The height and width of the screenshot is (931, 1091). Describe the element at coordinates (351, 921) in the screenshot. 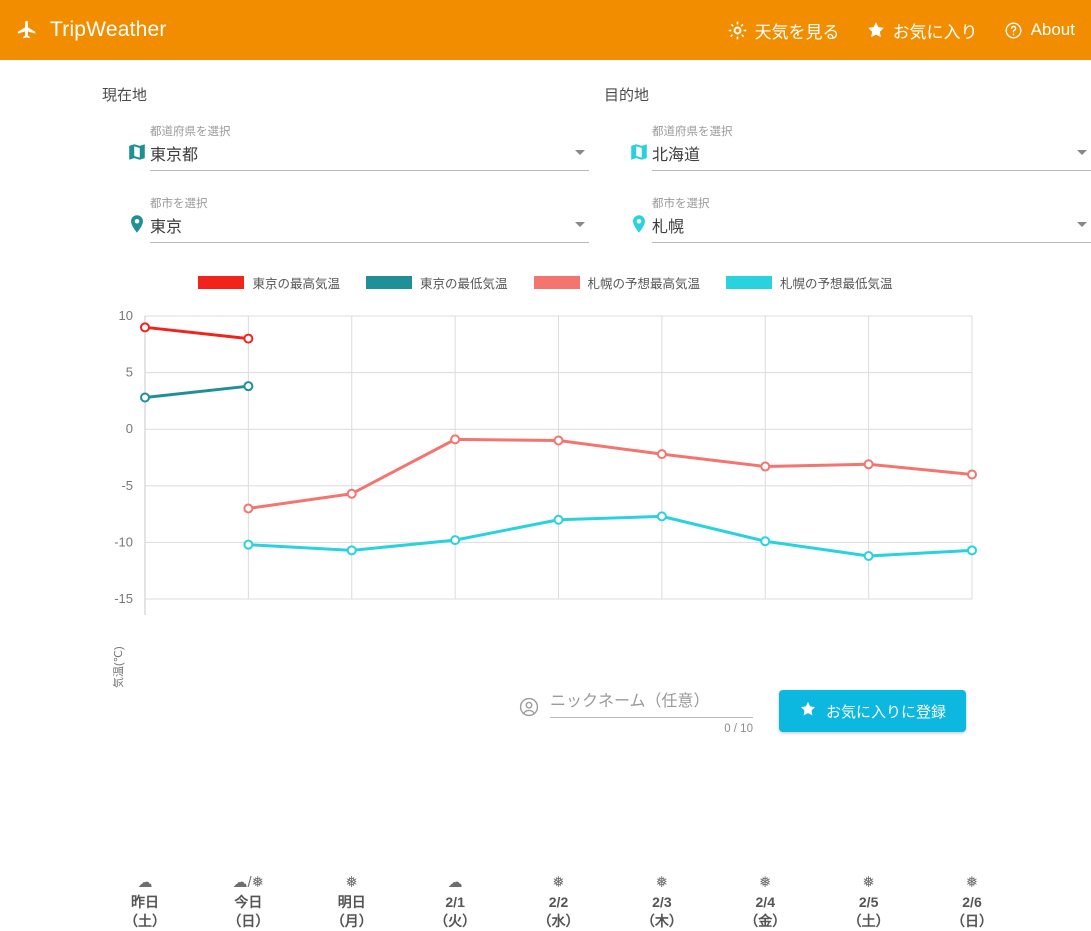

I see `x-axis-weekday: （月）` at that location.